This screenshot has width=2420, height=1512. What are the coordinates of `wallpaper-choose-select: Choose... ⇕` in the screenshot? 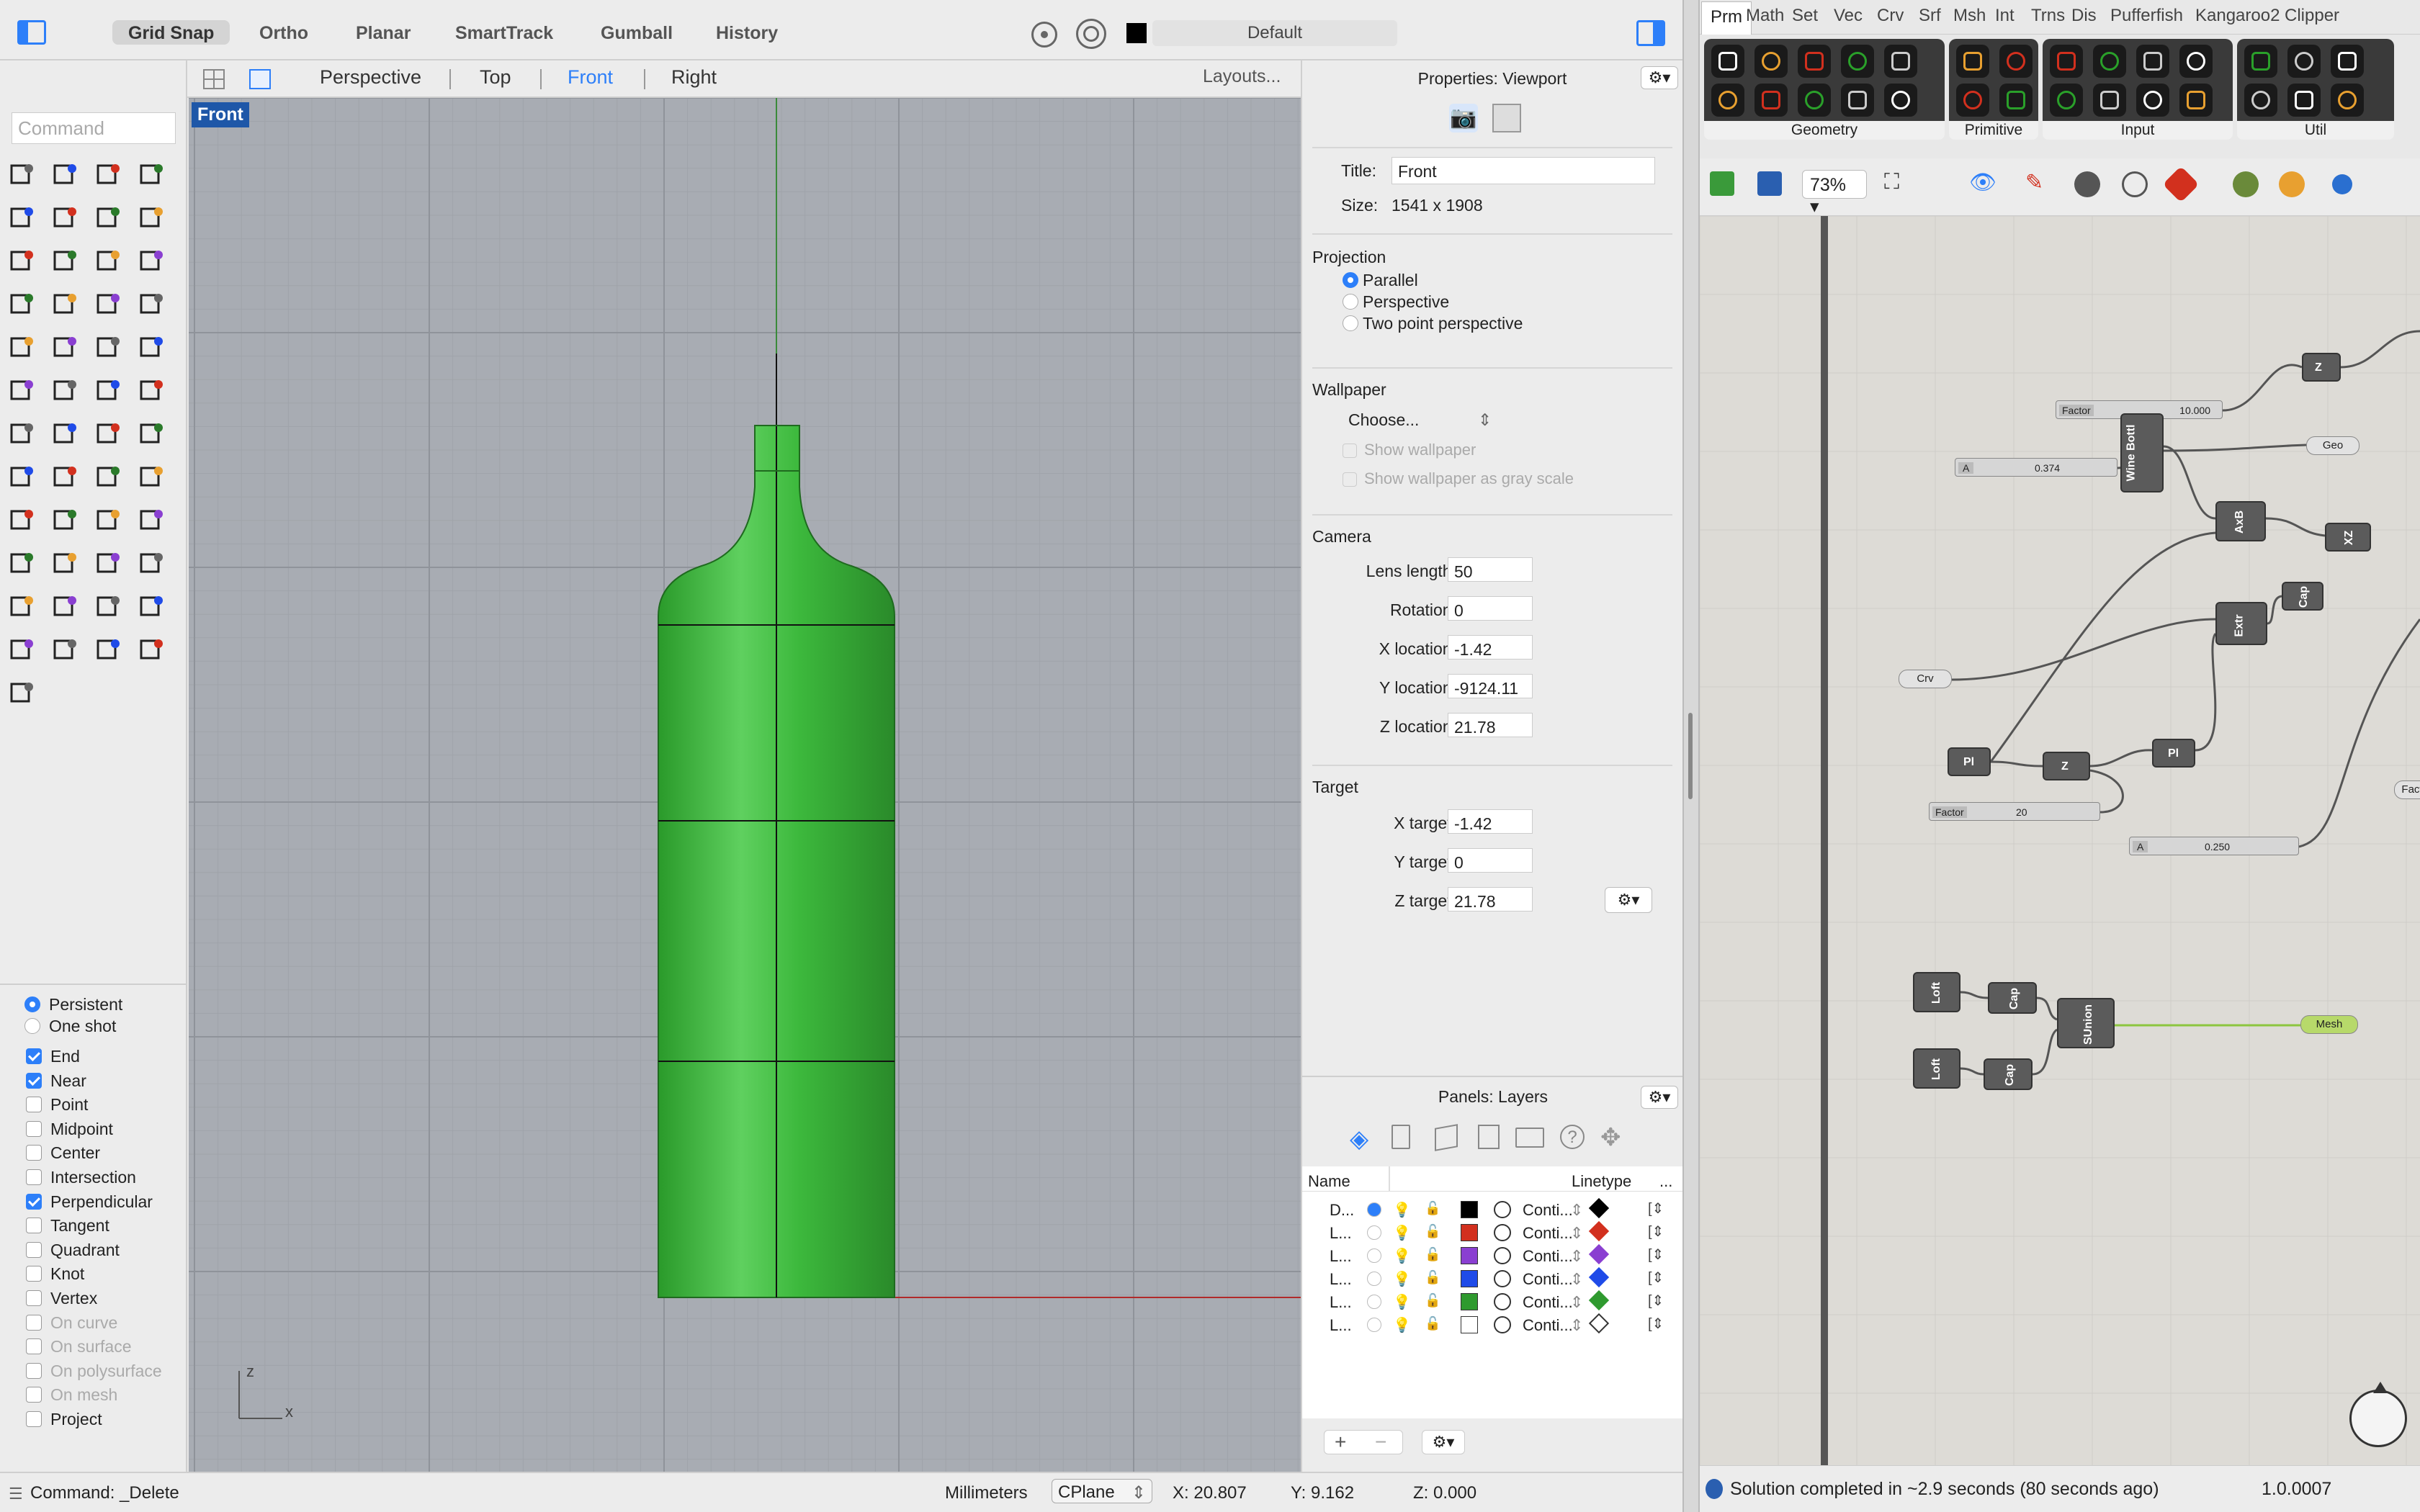 It's located at (1420, 420).